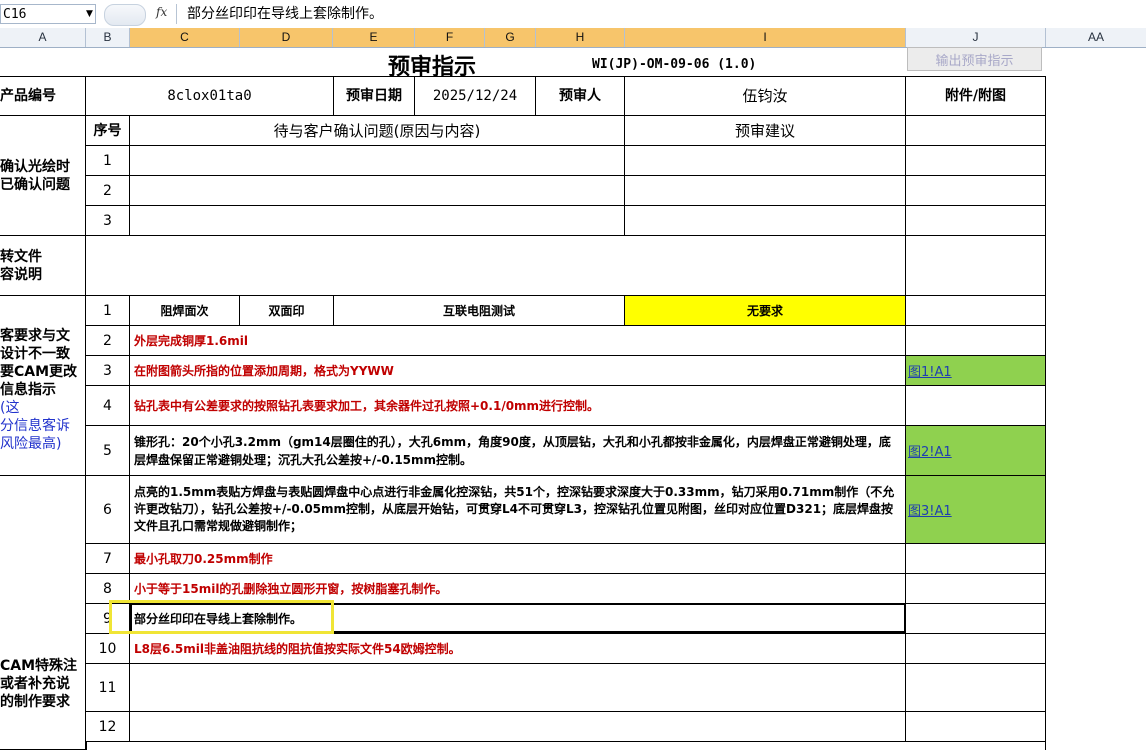  What do you see at coordinates (450, 37) in the screenshot?
I see `column-header-f: F` at bounding box center [450, 37].